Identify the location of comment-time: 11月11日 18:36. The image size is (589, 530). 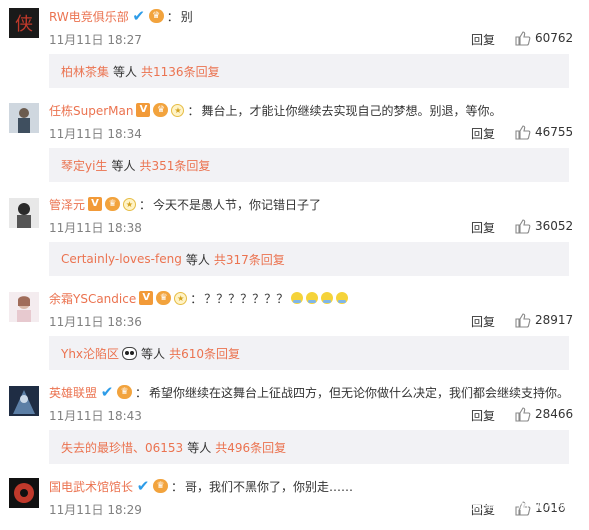
(95, 322).